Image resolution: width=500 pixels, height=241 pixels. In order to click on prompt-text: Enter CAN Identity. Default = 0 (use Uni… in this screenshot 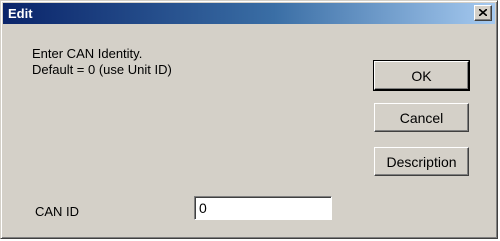, I will do `click(102, 62)`.